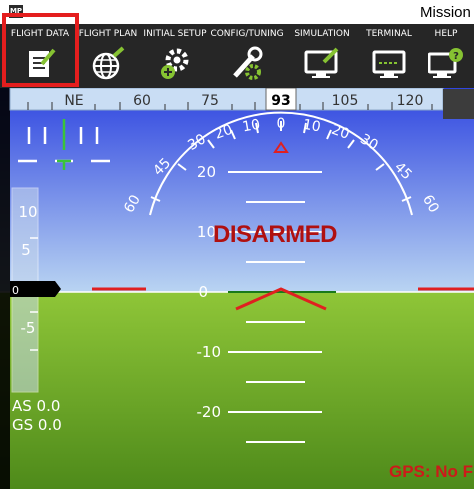 The width and height of the screenshot is (474, 489). What do you see at coordinates (209, 352) in the screenshot?
I see `pitch-label: -10` at bounding box center [209, 352].